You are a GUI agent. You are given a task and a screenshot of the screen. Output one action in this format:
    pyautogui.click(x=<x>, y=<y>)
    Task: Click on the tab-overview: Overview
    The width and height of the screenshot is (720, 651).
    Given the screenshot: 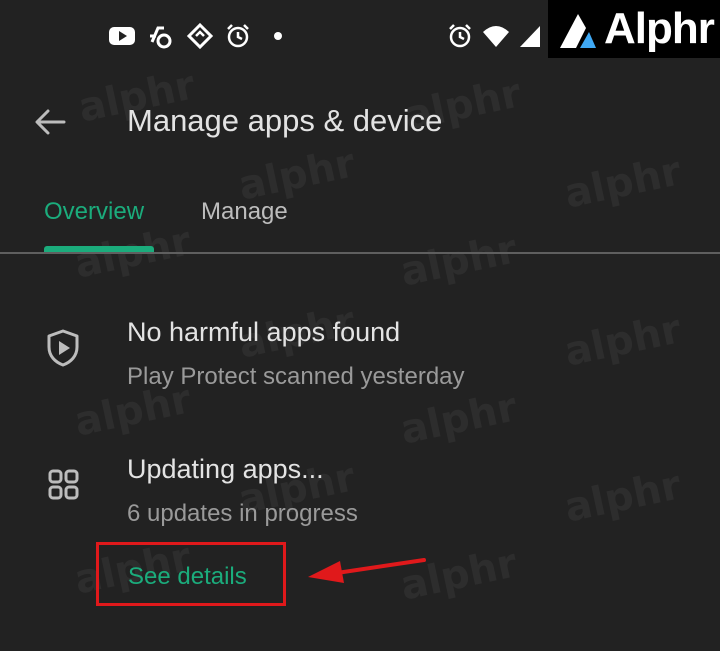 What is the action you would take?
    pyautogui.click(x=94, y=212)
    